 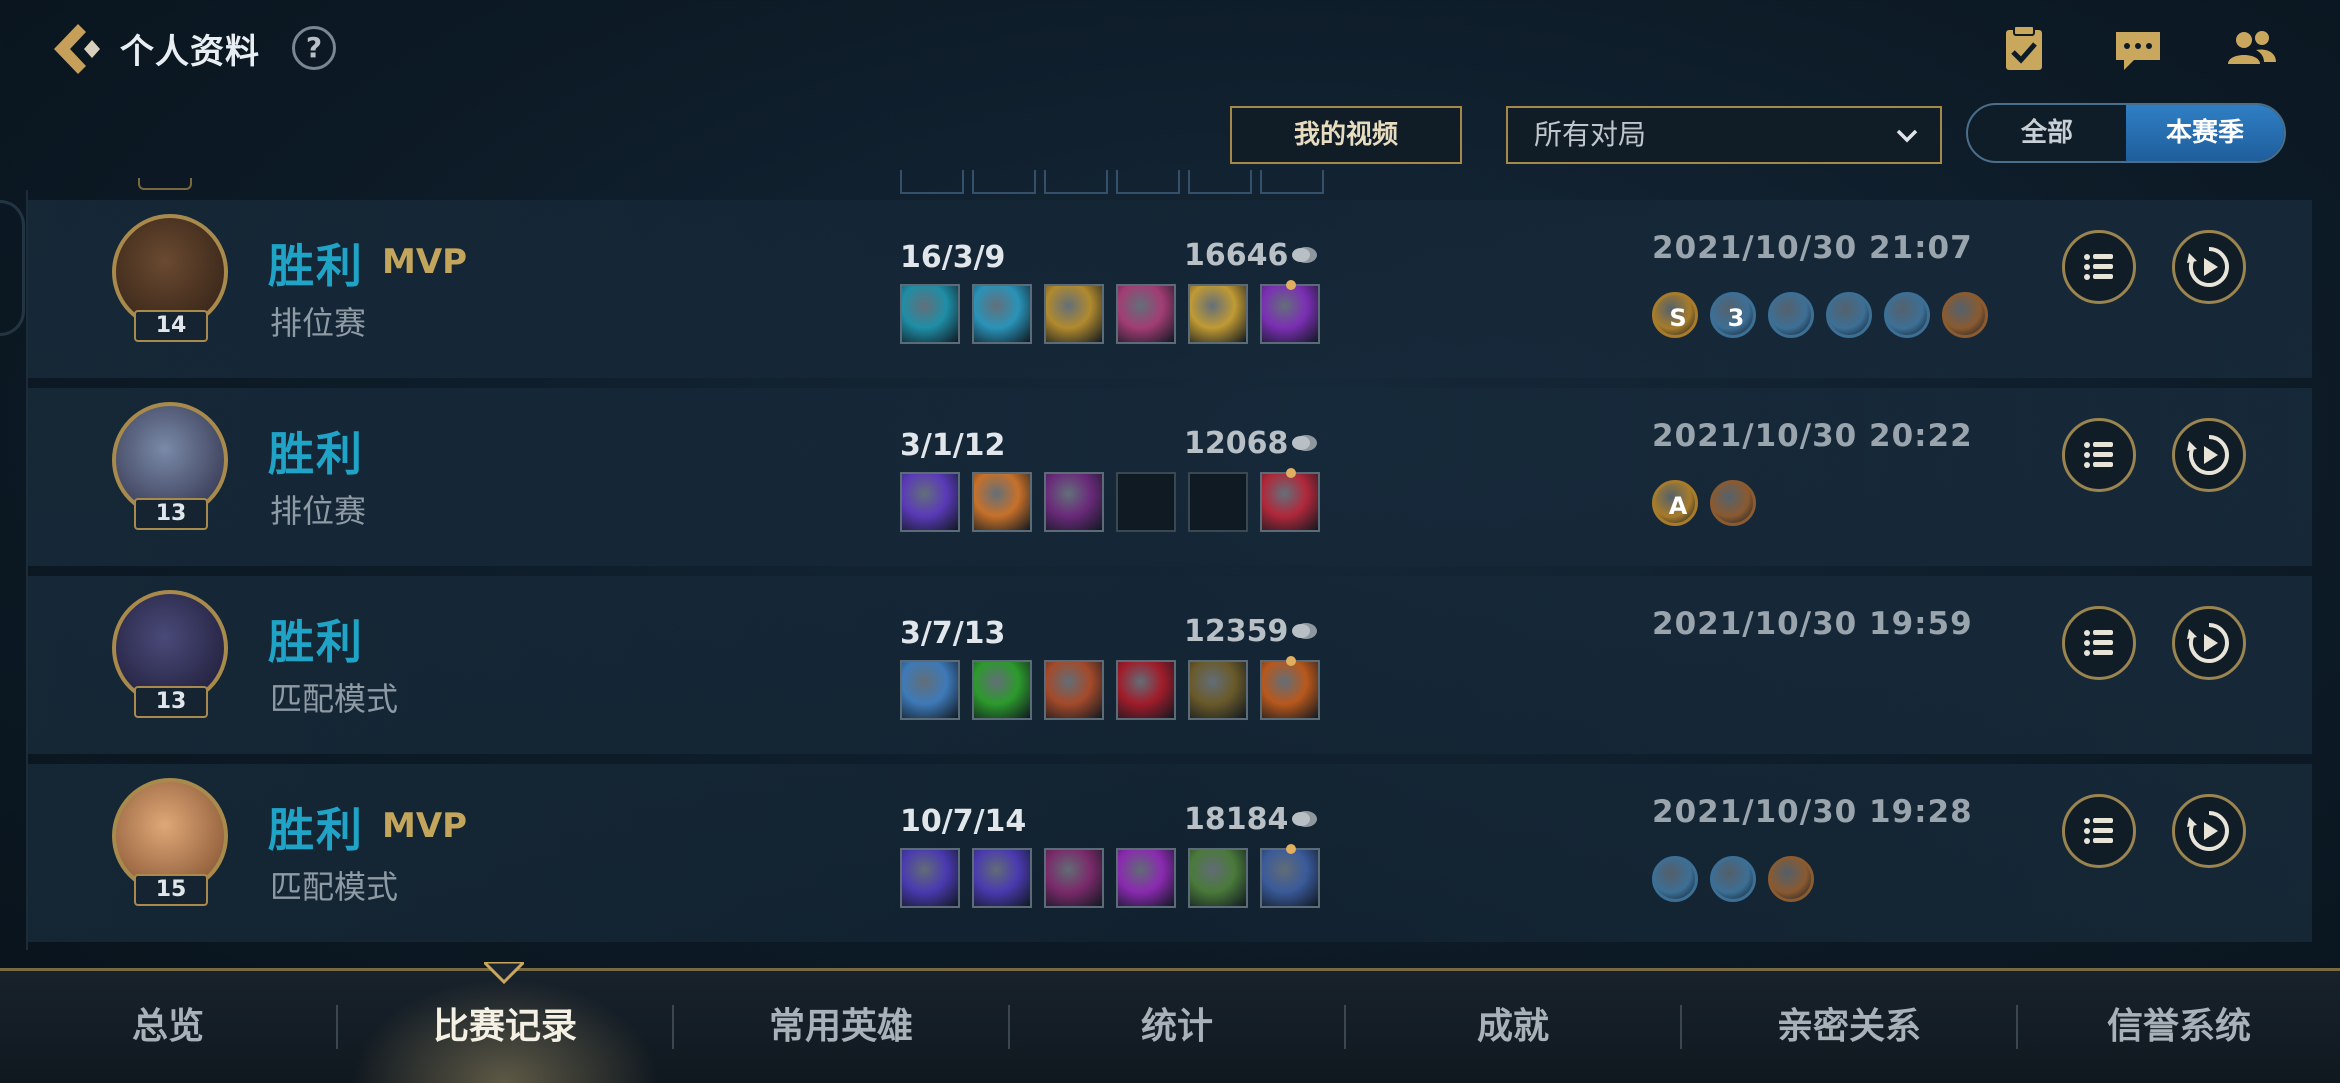 What do you see at coordinates (334, 887) in the screenshot?
I see `game-mode: 匹配模式` at bounding box center [334, 887].